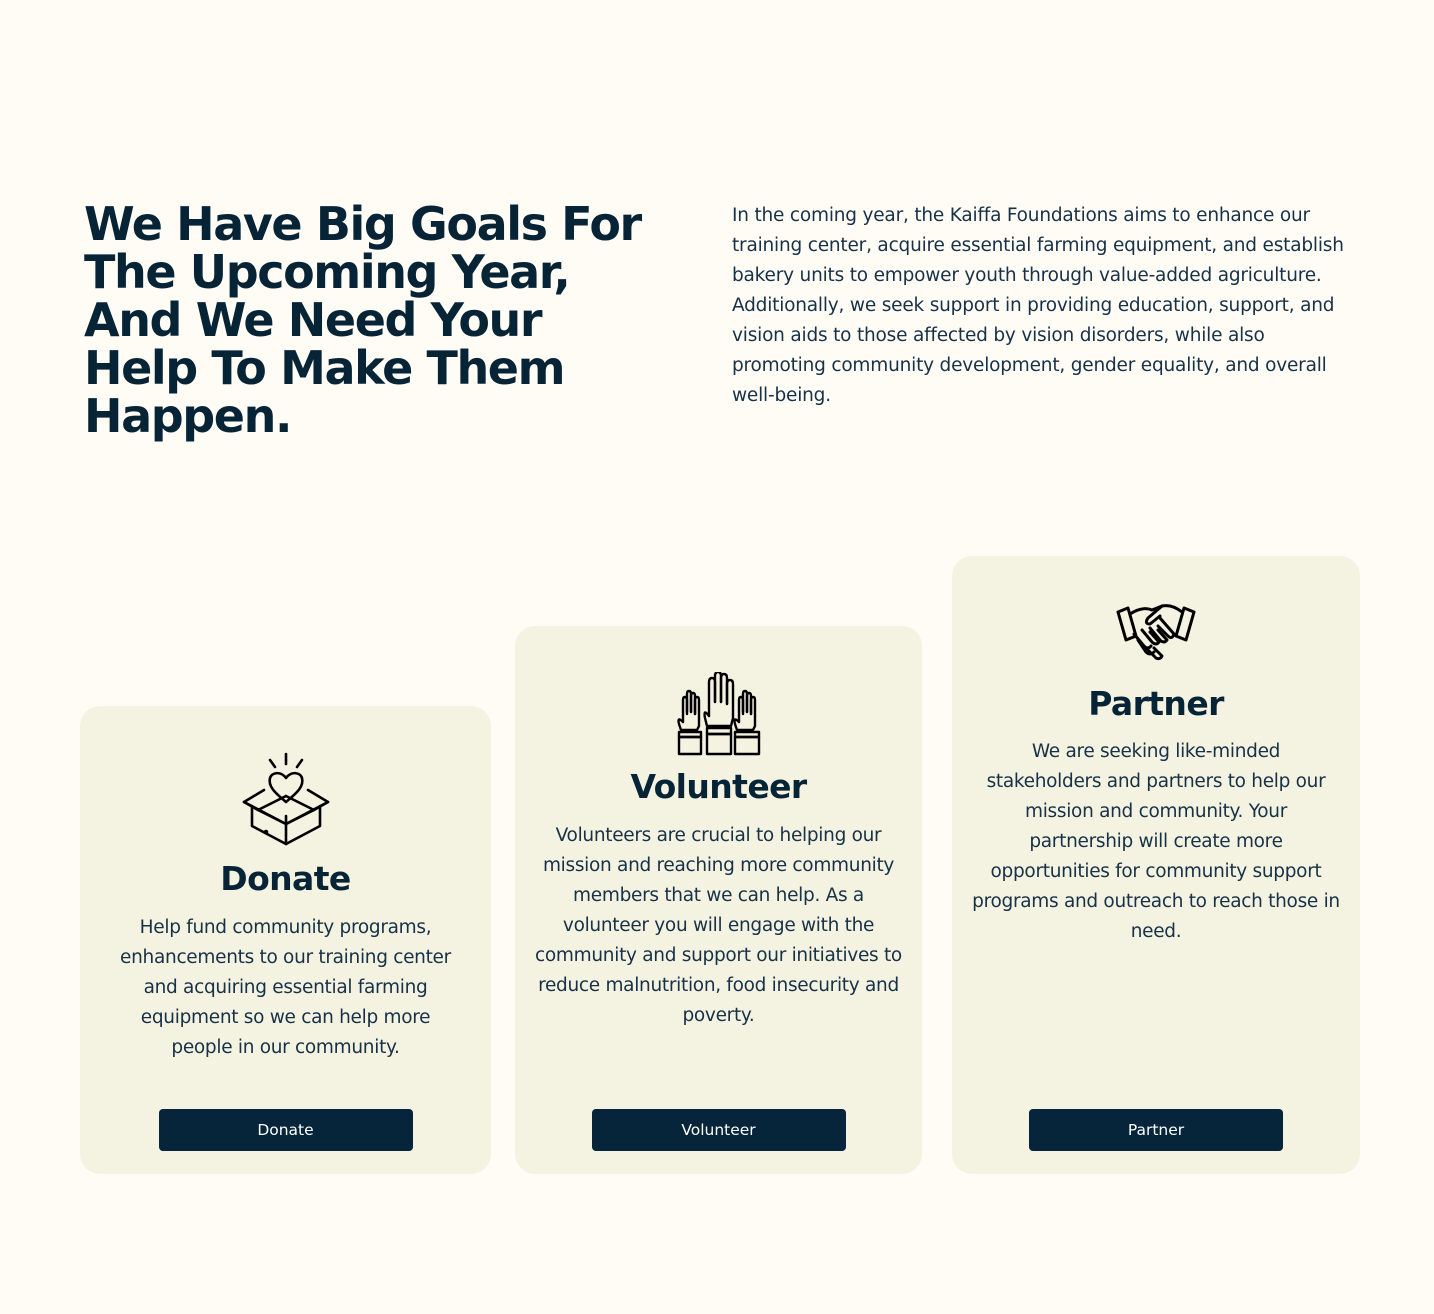 The width and height of the screenshot is (1434, 1314). I want to click on volunteer-title: Volunteer, so click(718, 786).